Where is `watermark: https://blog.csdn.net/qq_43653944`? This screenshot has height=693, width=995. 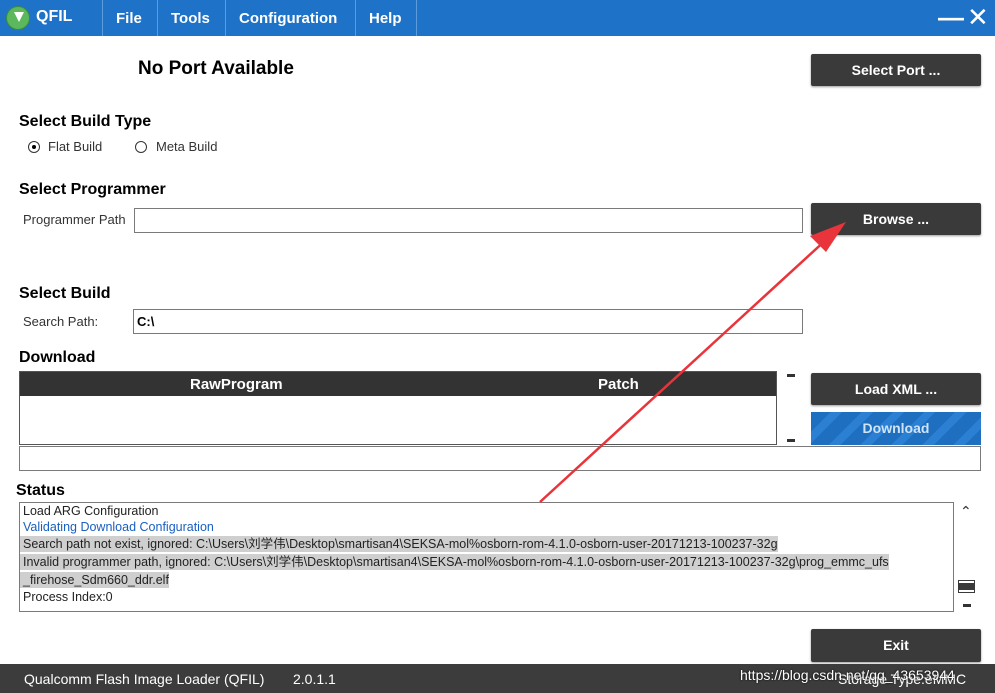 watermark: https://blog.csdn.net/qq_43653944 is located at coordinates (847, 675).